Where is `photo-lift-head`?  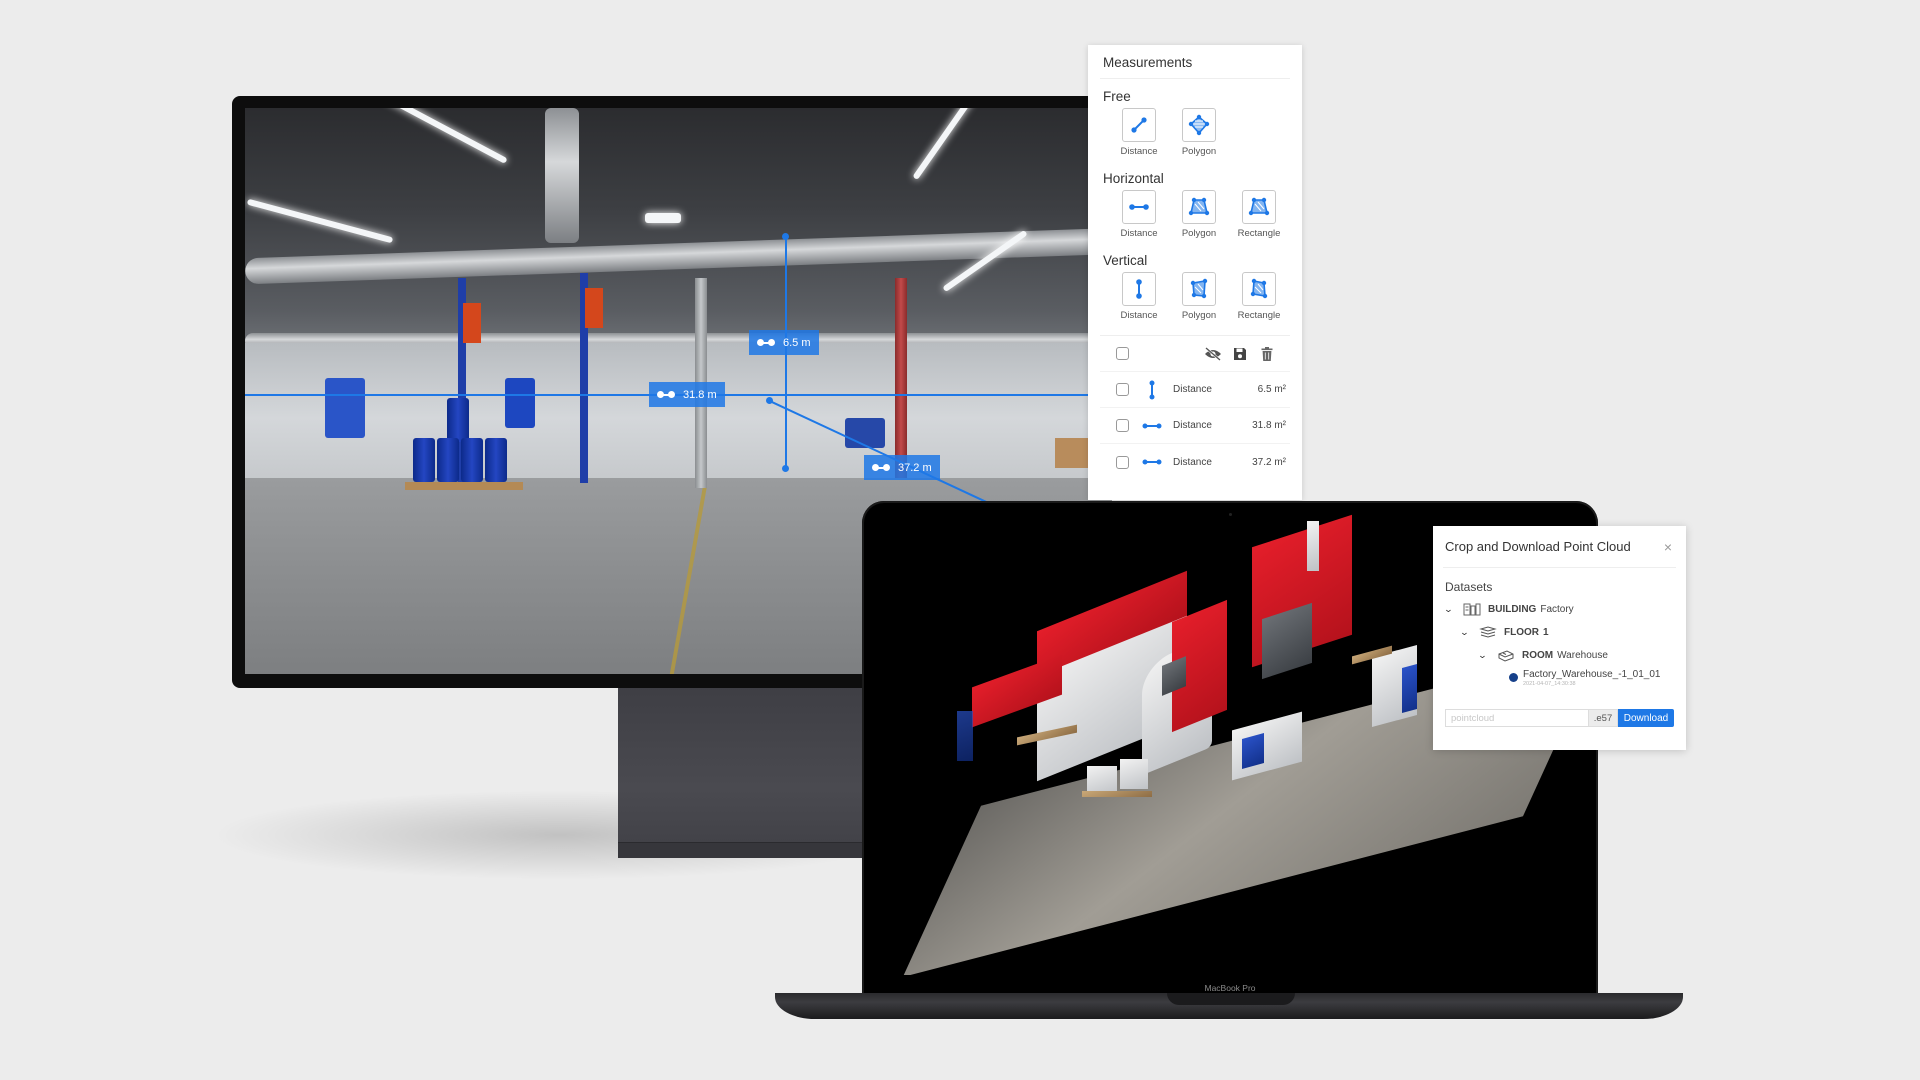
photo-lift-head is located at coordinates (594, 308).